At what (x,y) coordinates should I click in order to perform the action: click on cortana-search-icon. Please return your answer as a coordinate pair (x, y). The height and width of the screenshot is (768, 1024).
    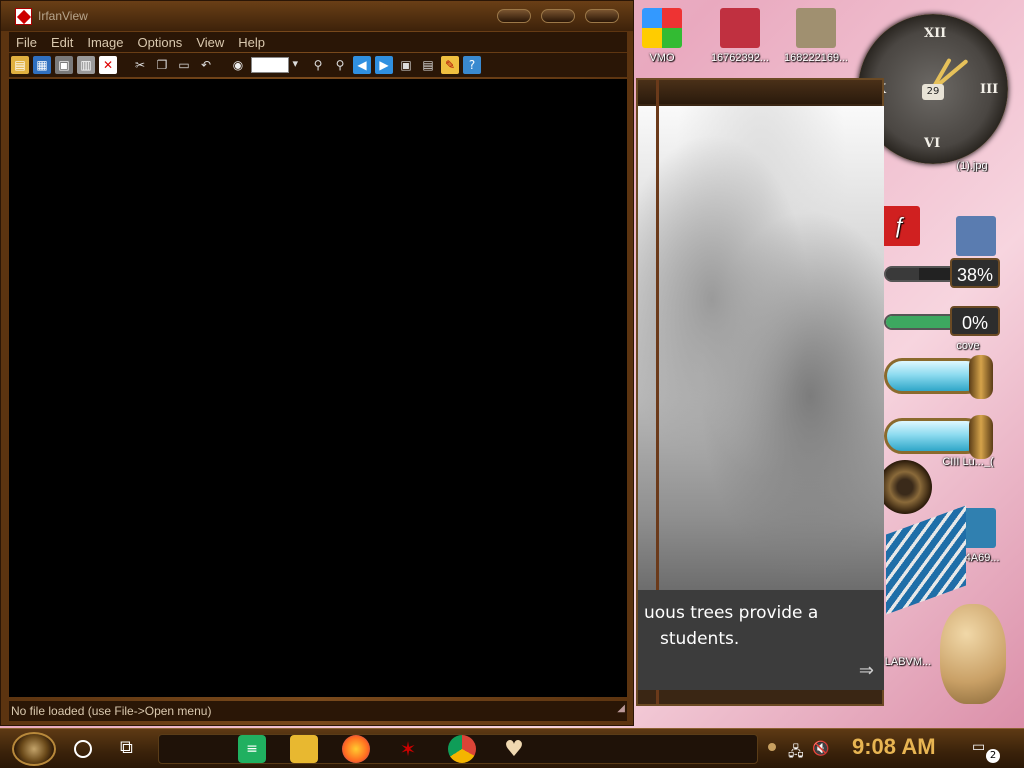
    Looking at the image, I should click on (83, 749).